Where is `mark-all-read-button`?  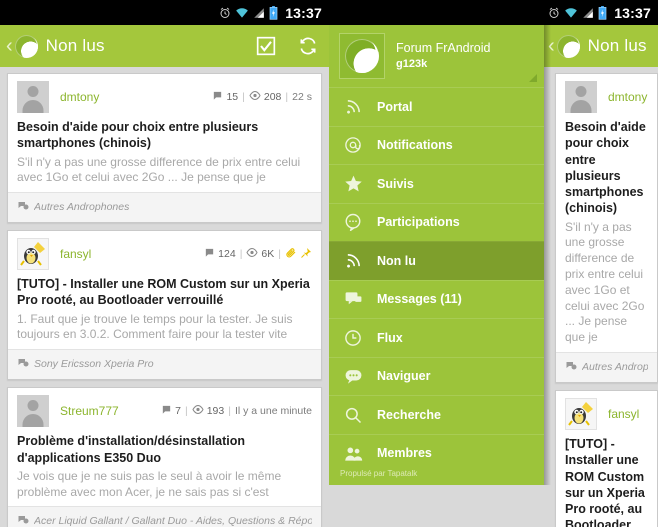
mark-all-read-button is located at coordinates (266, 46).